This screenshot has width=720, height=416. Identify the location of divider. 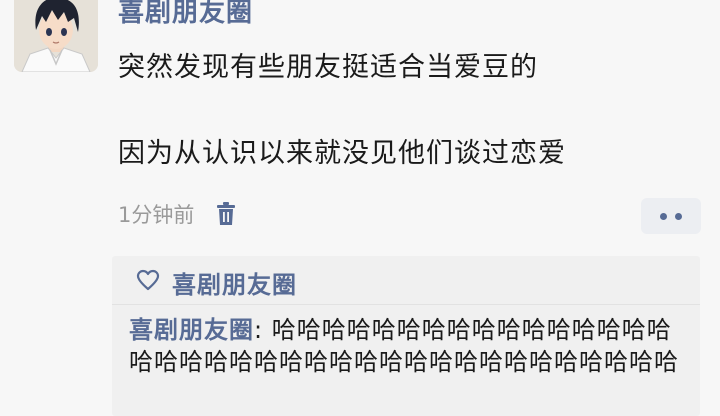
(406, 304).